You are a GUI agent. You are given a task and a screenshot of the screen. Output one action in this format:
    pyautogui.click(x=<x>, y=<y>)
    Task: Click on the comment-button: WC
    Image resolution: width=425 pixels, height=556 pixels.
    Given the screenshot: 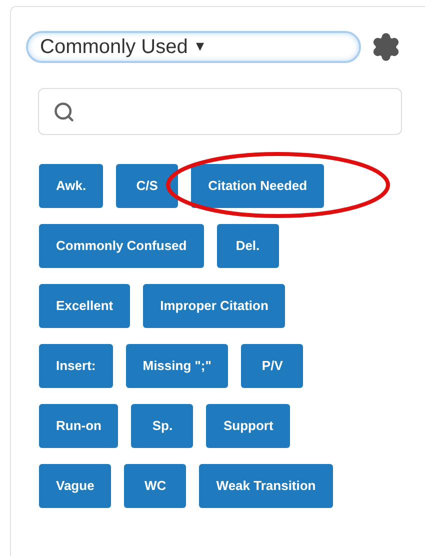 What is the action you would take?
    pyautogui.click(x=155, y=486)
    